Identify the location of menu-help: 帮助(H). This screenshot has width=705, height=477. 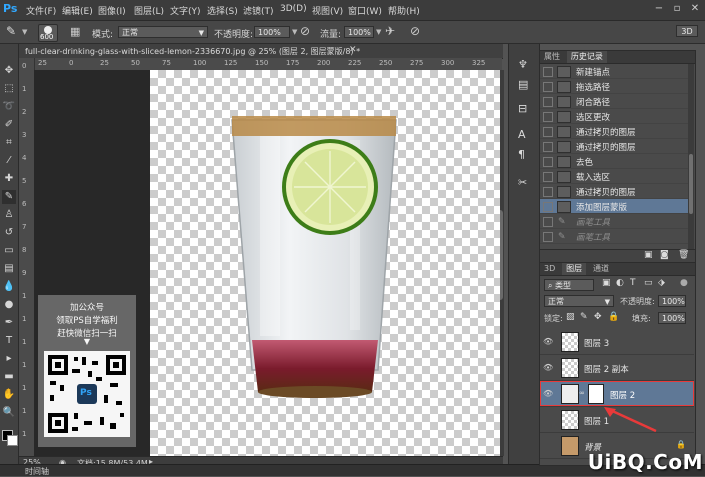
(404, 10).